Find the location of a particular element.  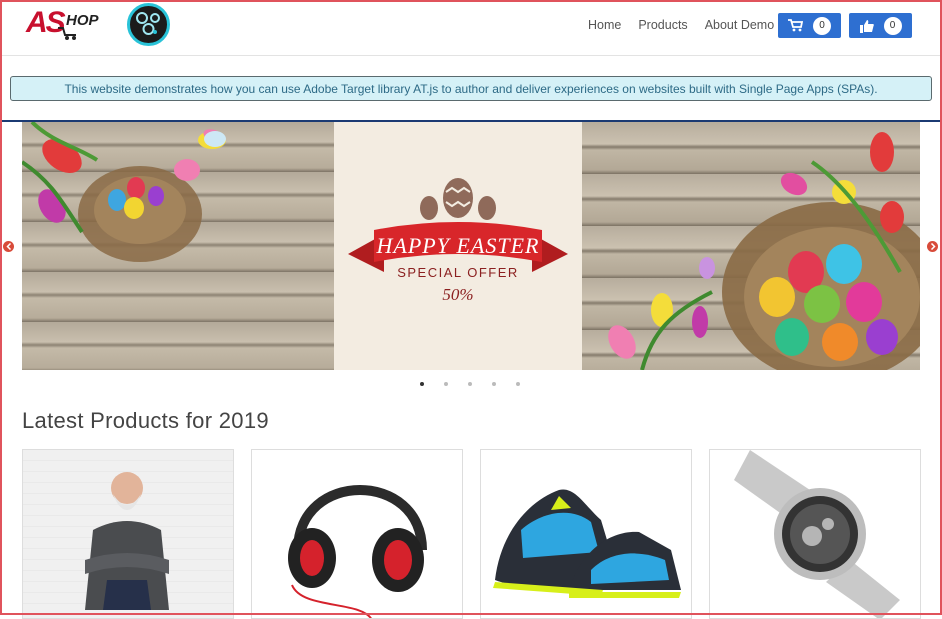

likes-button: 0 is located at coordinates (880, 25).